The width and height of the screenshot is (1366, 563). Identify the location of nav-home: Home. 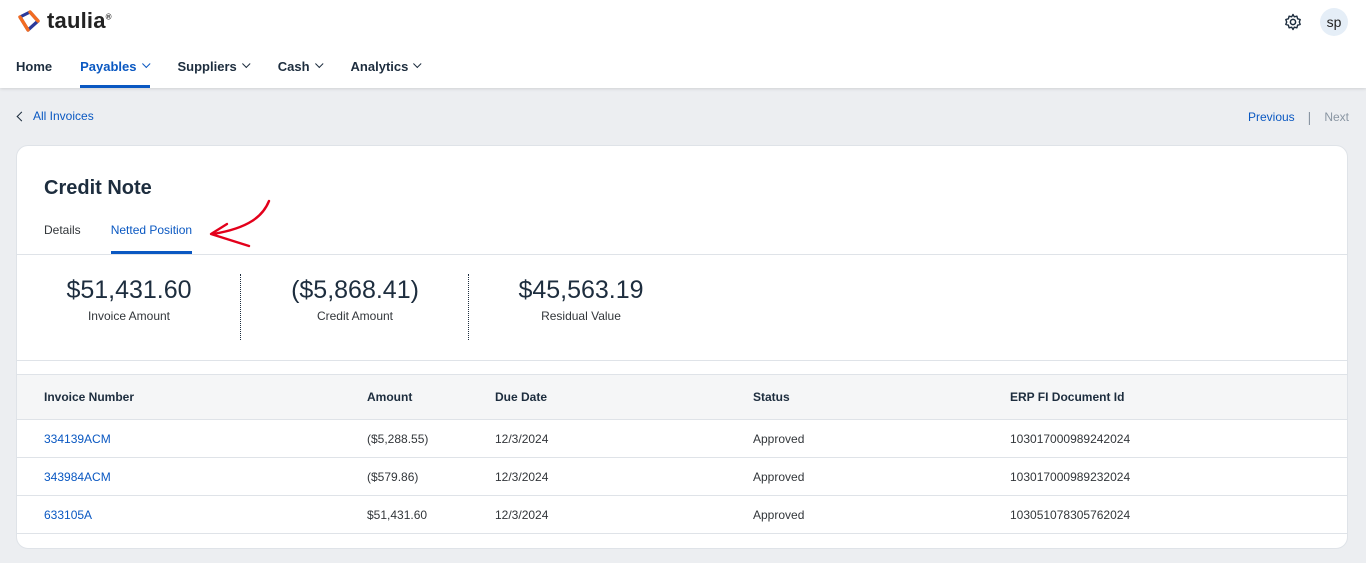
(34, 66).